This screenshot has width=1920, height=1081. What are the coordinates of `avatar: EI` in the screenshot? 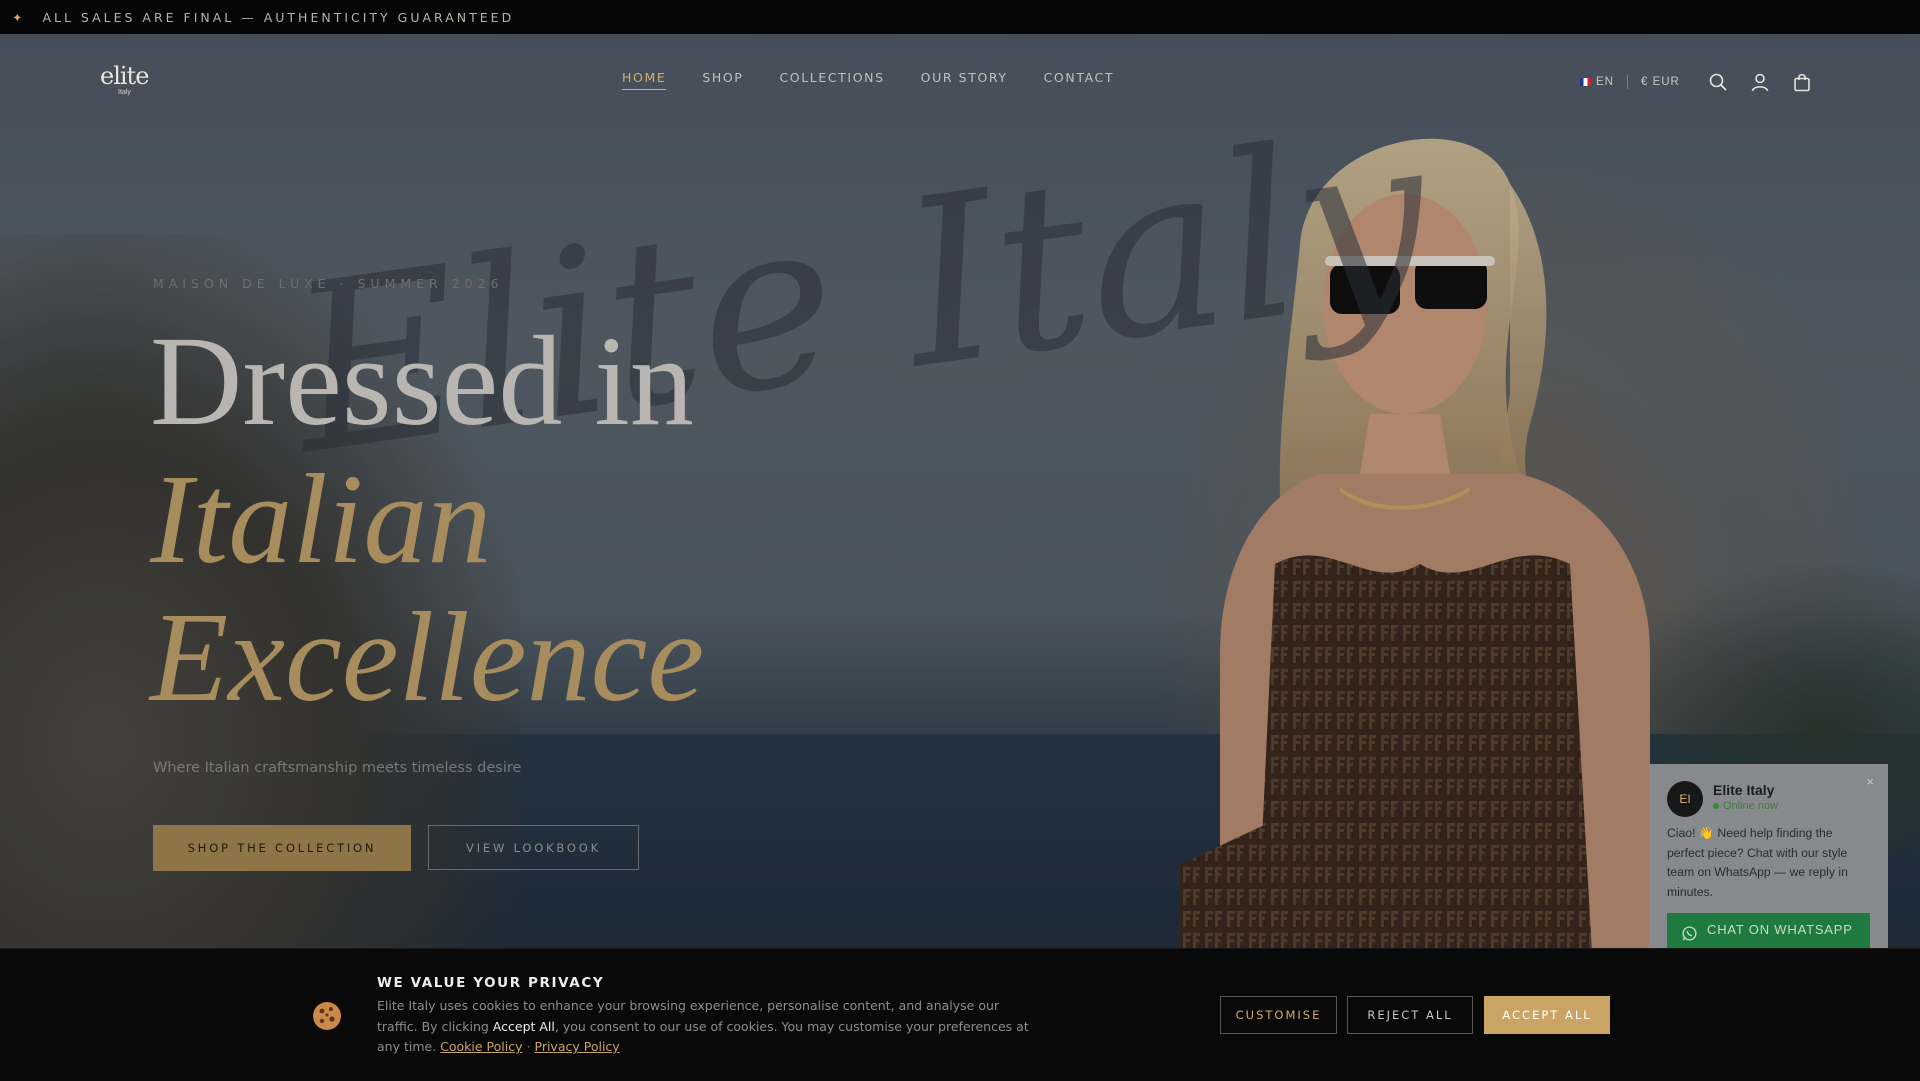 It's located at (1685, 799).